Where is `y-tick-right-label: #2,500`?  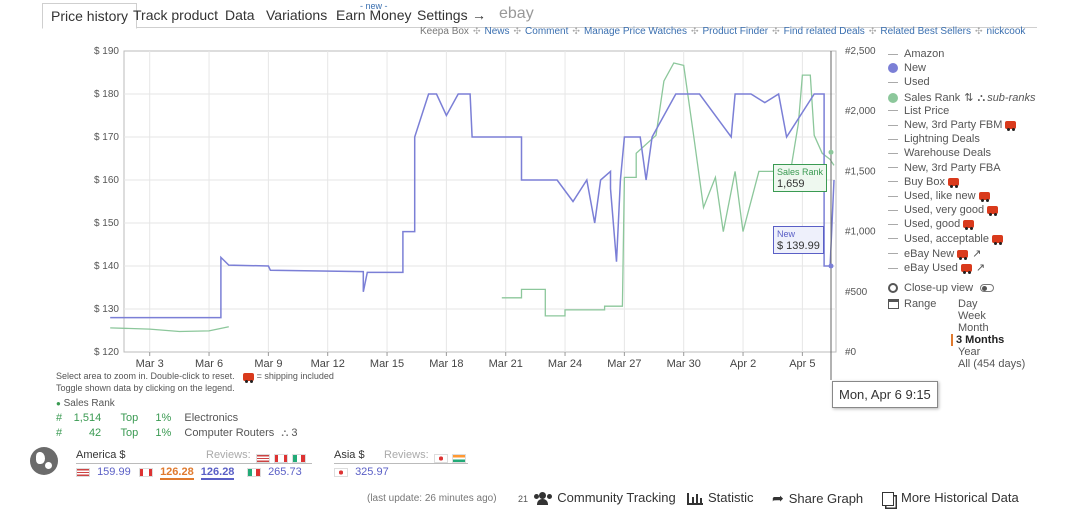 y-tick-right-label: #2,500 is located at coordinates (860, 51).